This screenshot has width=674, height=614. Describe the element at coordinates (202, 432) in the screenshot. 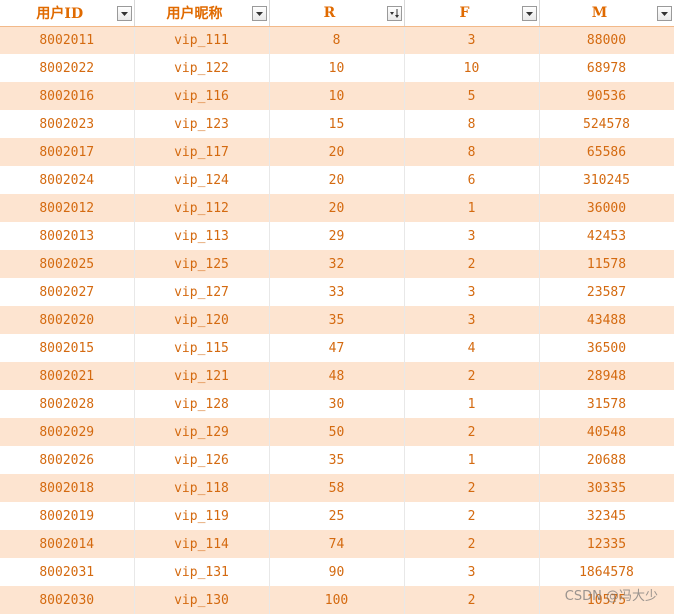

I see `cell-user-nickname: vip_129` at that location.